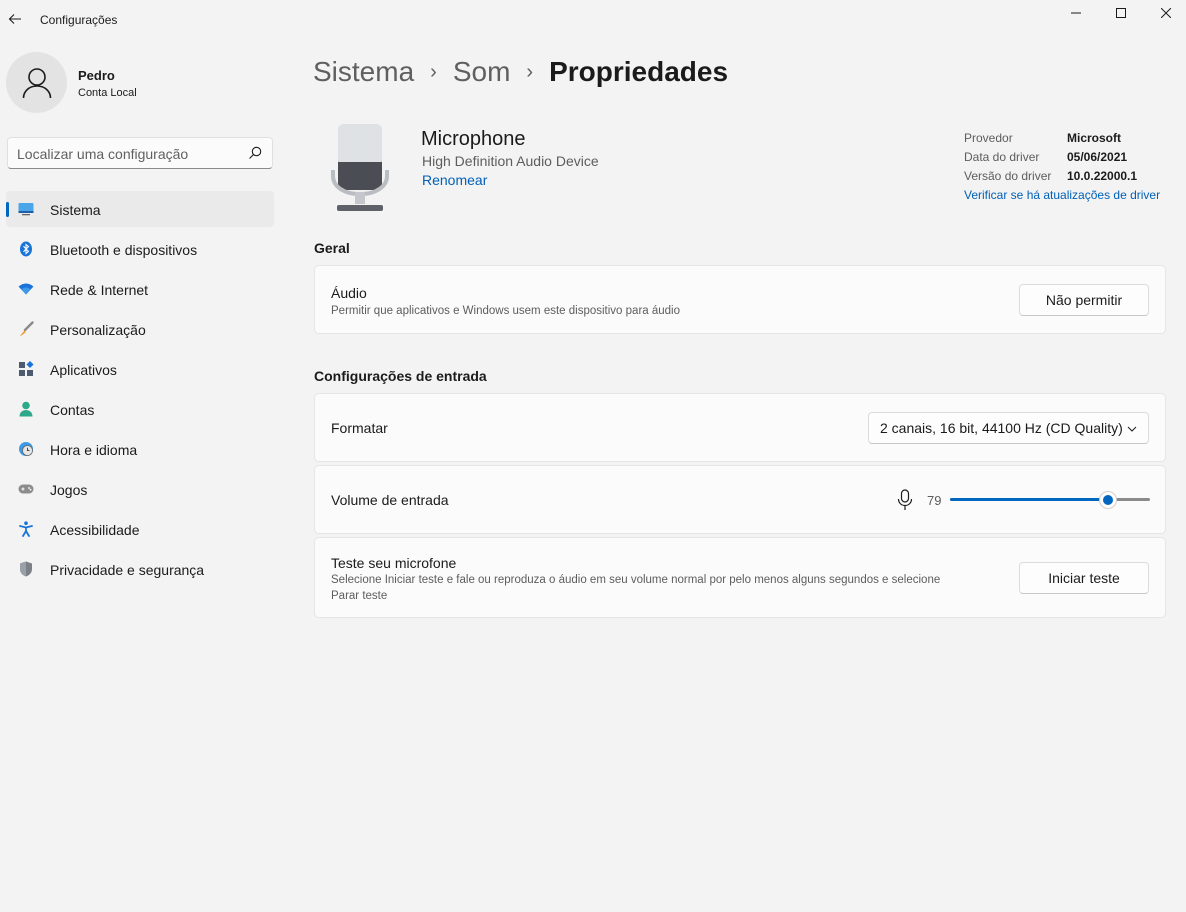 This screenshot has height=912, width=1186. Describe the element at coordinates (26, 289) in the screenshot. I see `wifi-icon` at that location.